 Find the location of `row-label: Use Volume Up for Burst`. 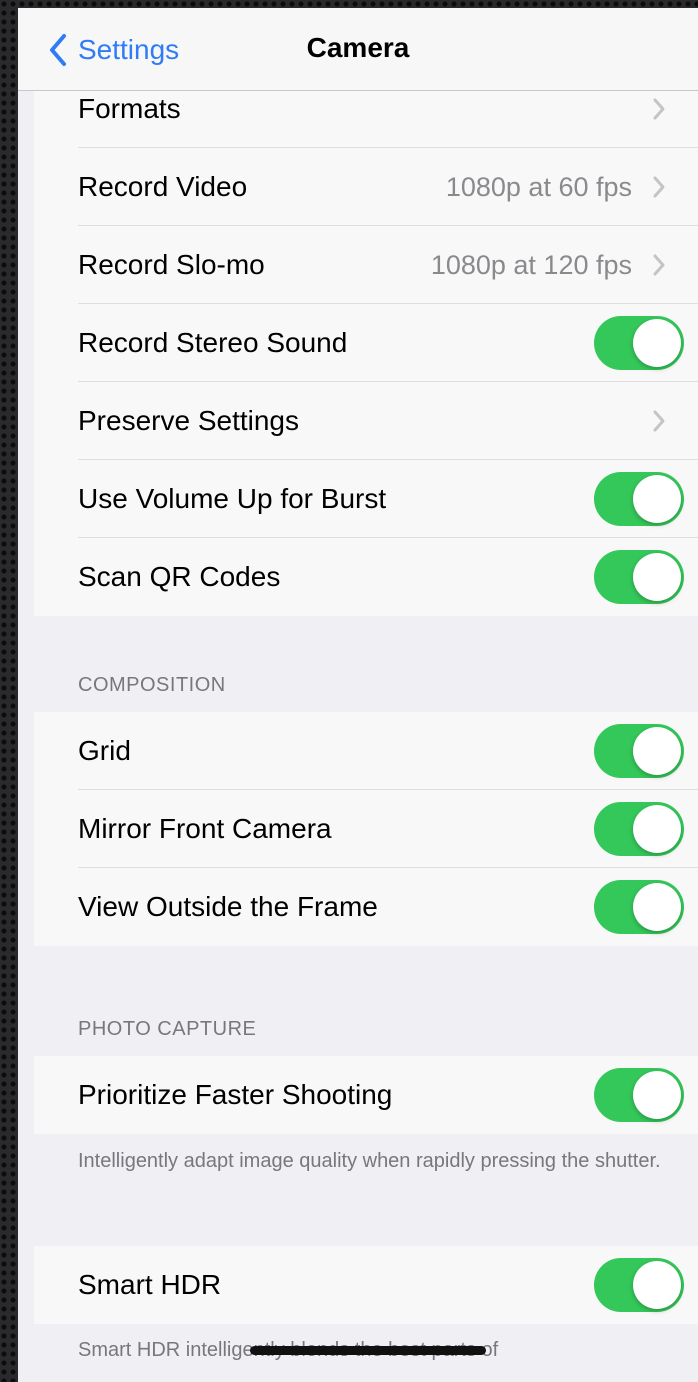

row-label: Use Volume Up for Burst is located at coordinates (232, 498).